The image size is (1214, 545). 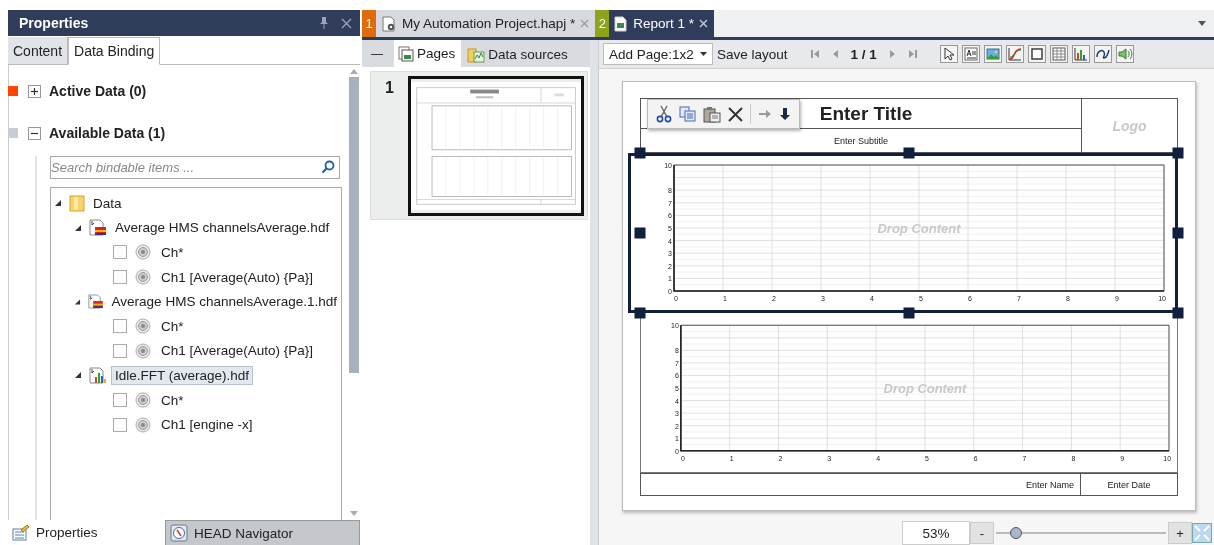 What do you see at coordinates (369, 23) in the screenshot?
I see `document-number: 1` at bounding box center [369, 23].